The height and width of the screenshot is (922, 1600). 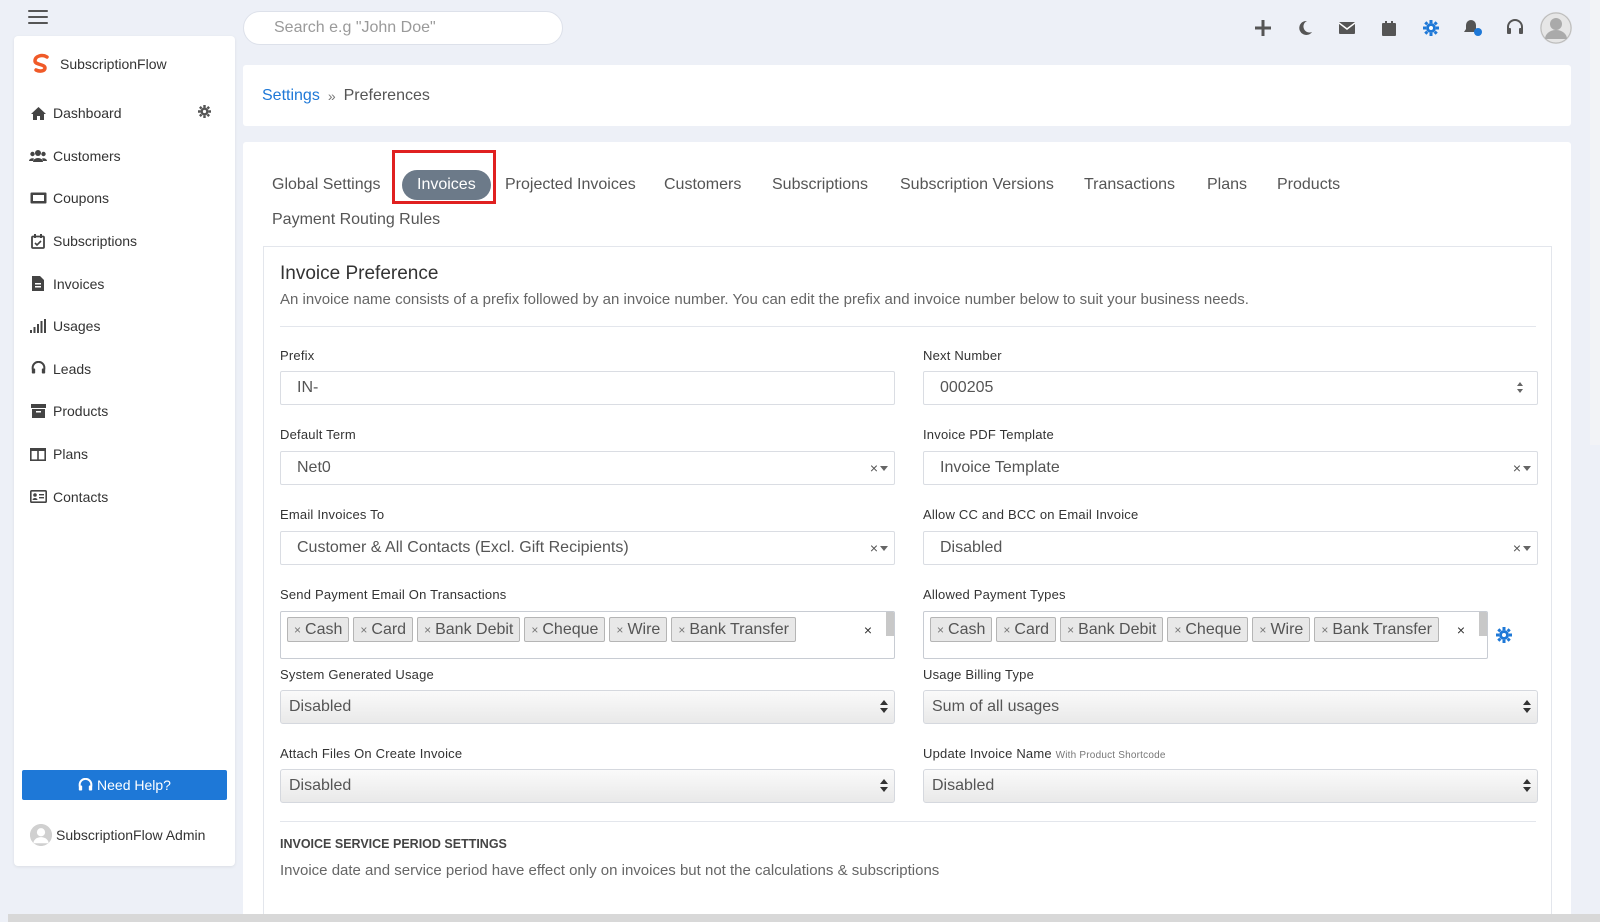 I want to click on chip: × Cheque, so click(x=1208, y=629).